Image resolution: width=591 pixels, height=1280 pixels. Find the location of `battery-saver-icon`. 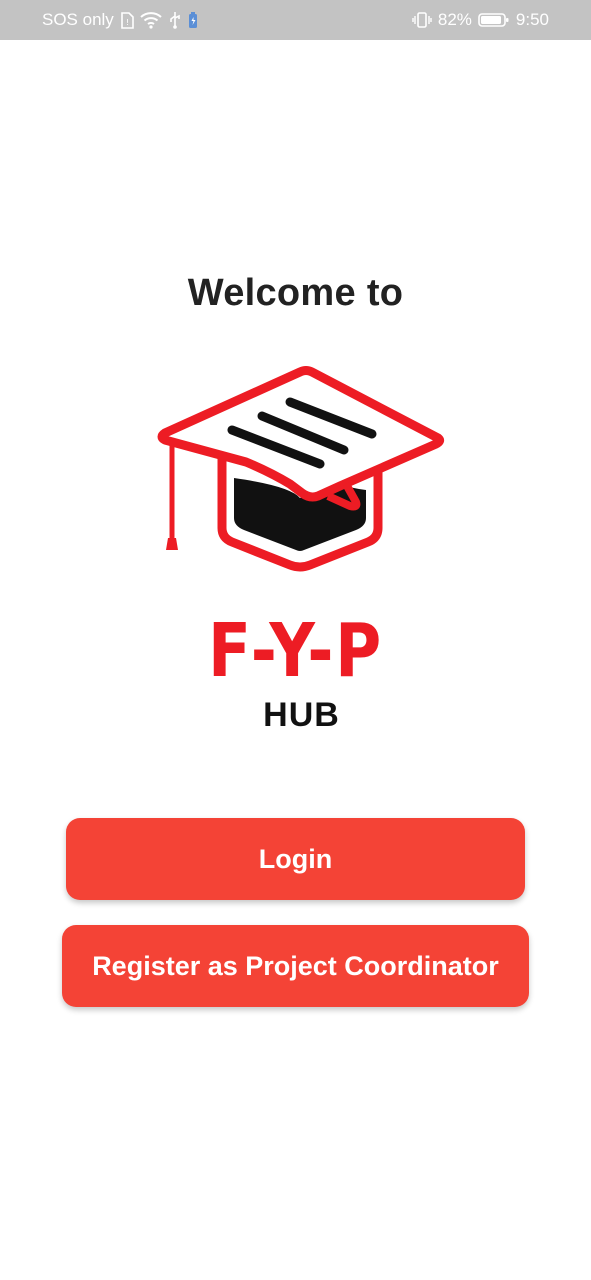

battery-saver-icon is located at coordinates (193, 20).